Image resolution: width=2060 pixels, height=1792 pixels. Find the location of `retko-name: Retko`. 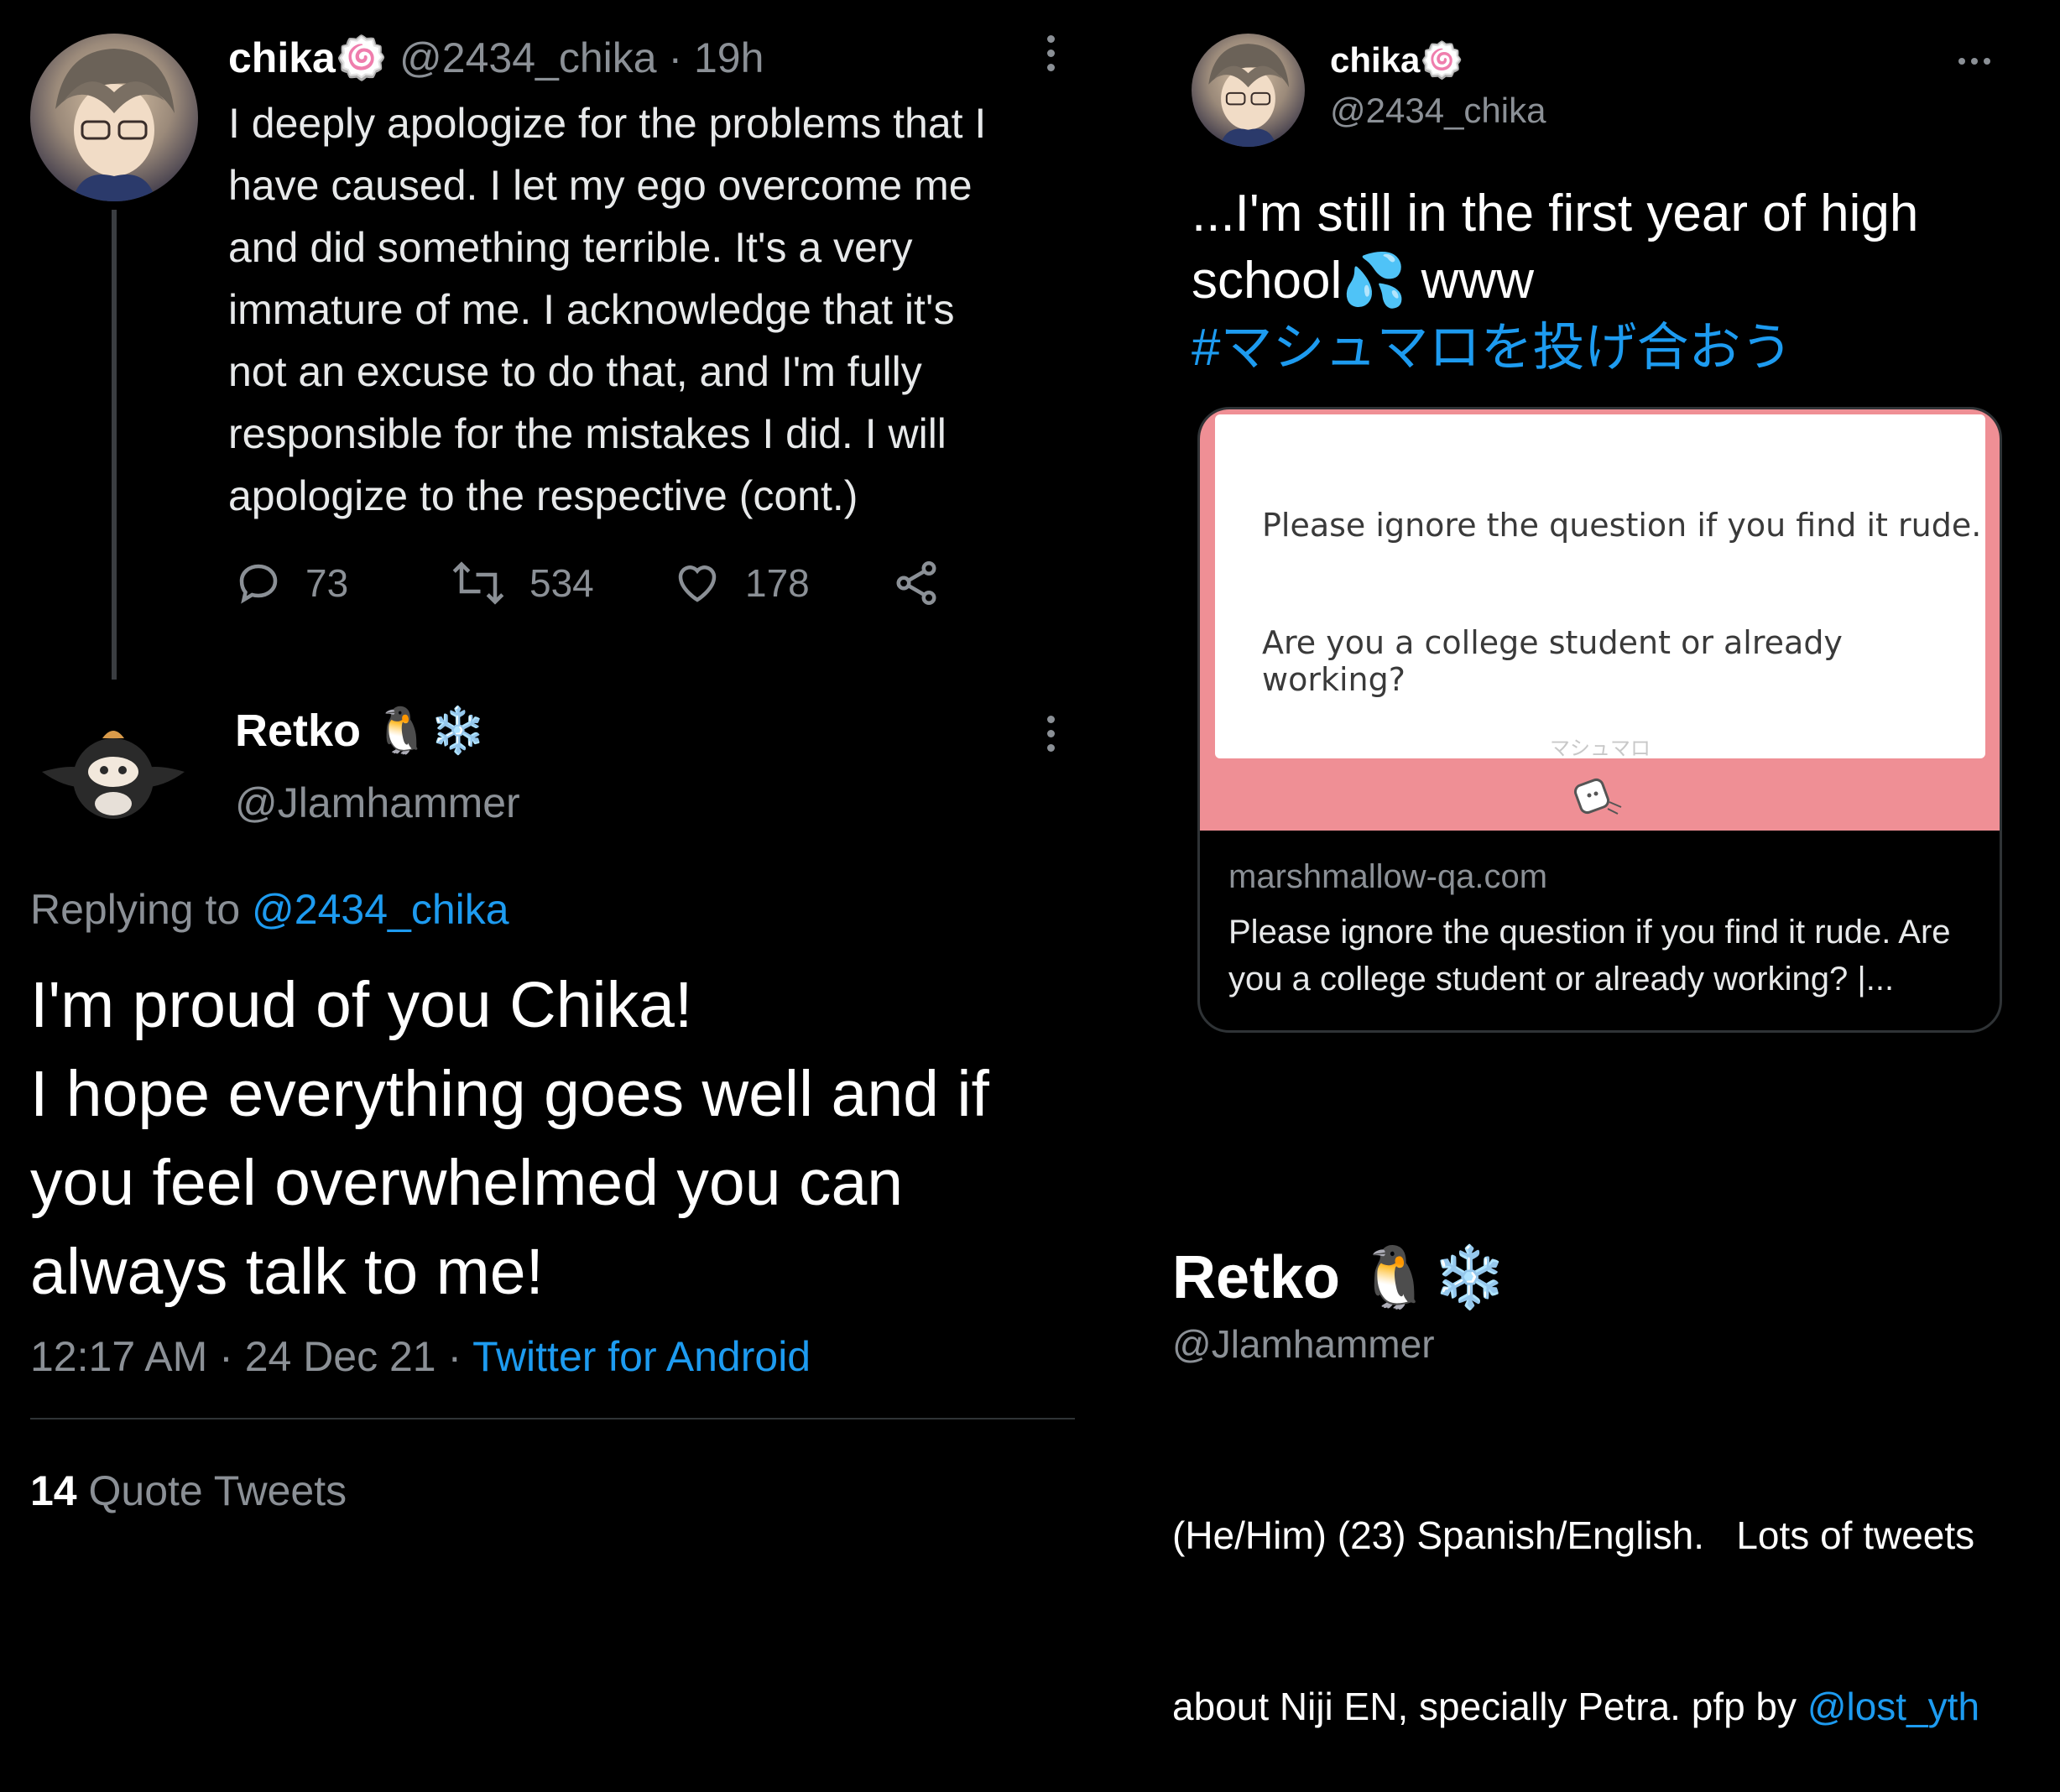

retko-name: Retko is located at coordinates (298, 731).